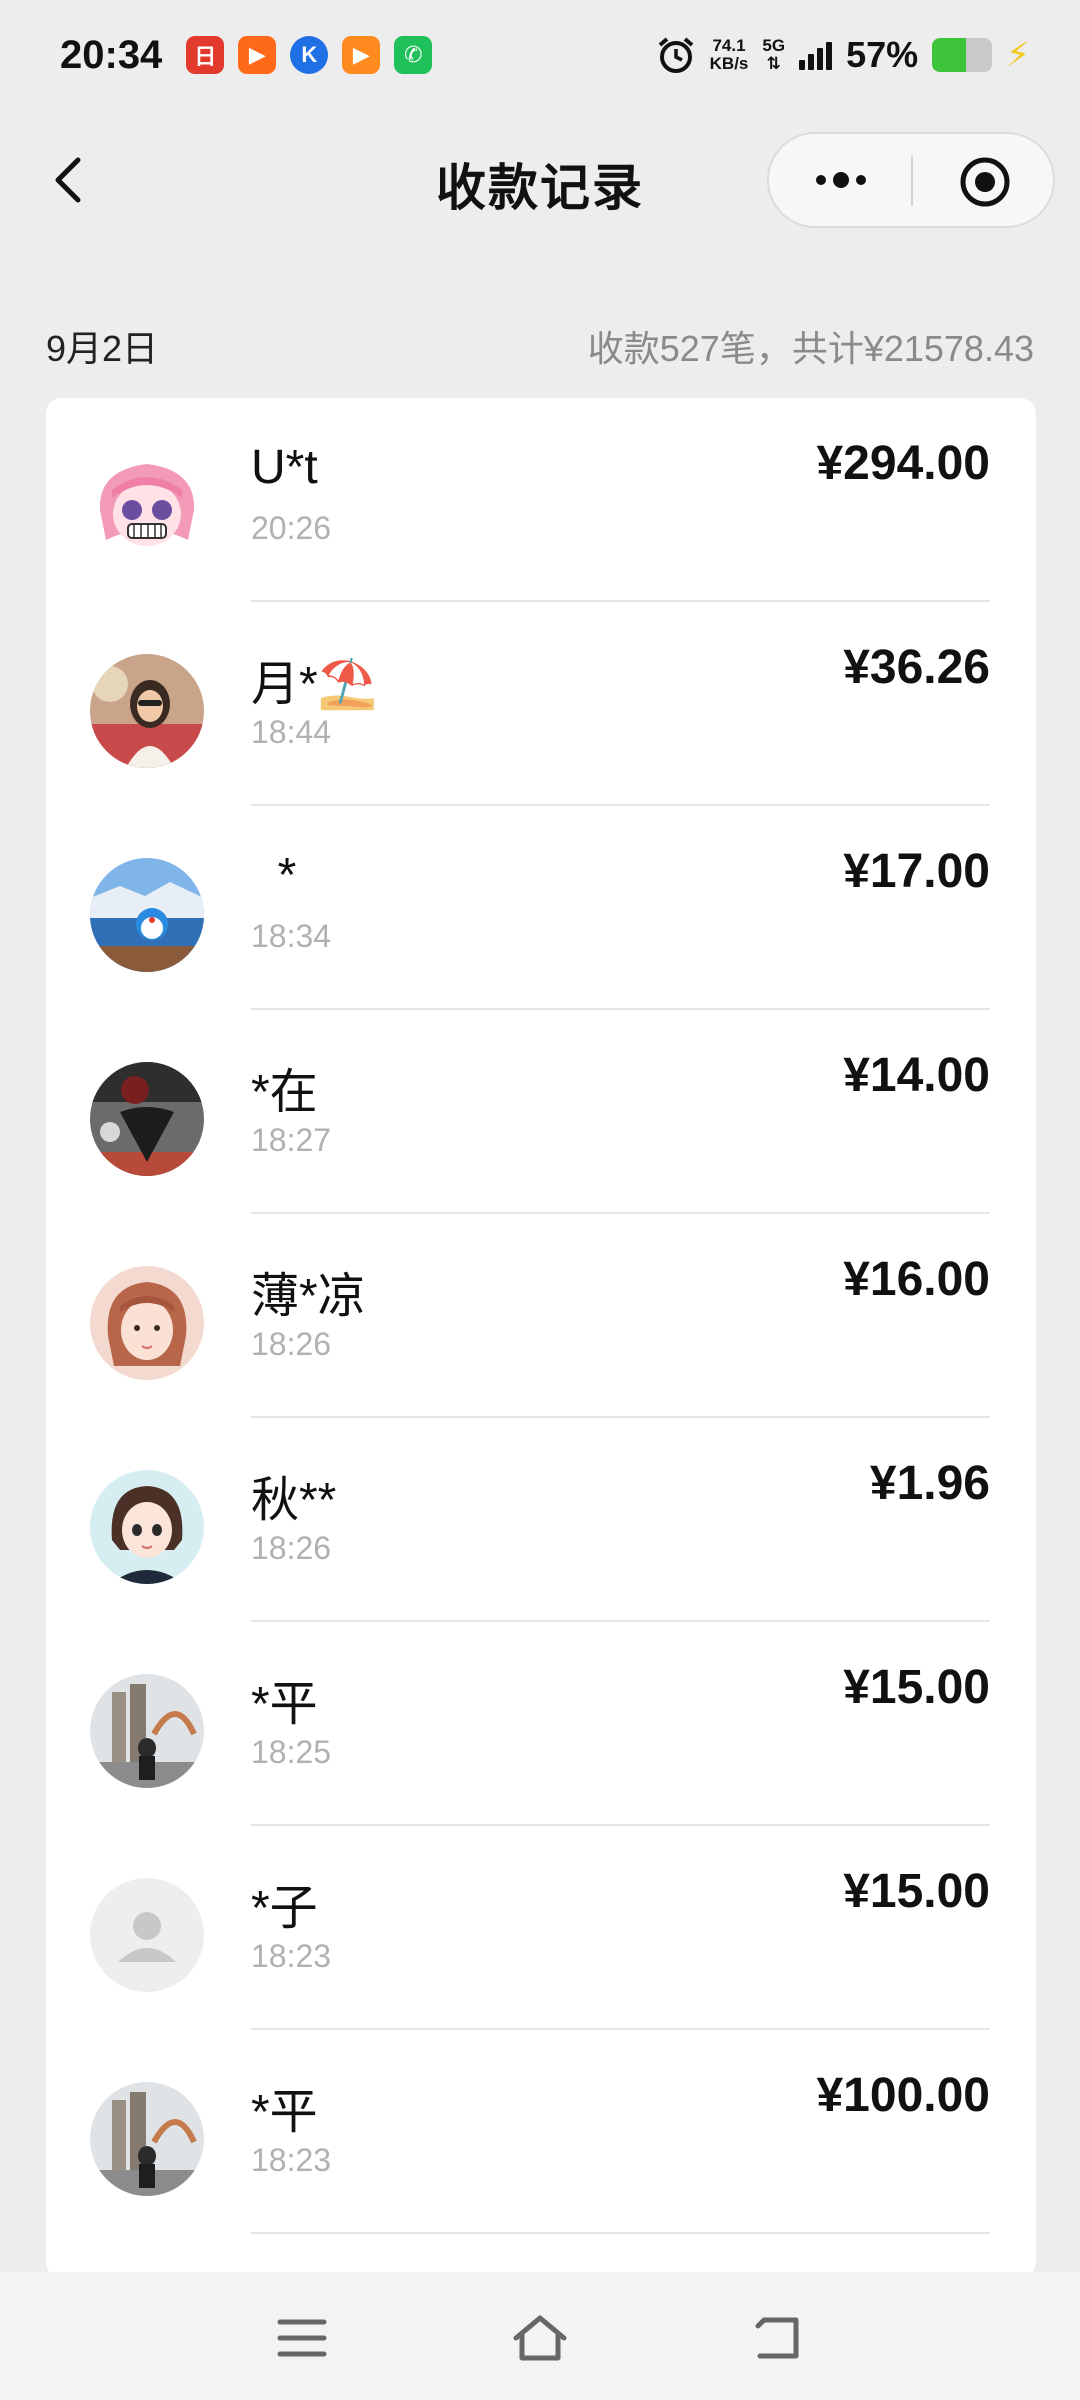  What do you see at coordinates (541, 500) in the screenshot?
I see `record-row: U*t 20:26 ¥294.00` at bounding box center [541, 500].